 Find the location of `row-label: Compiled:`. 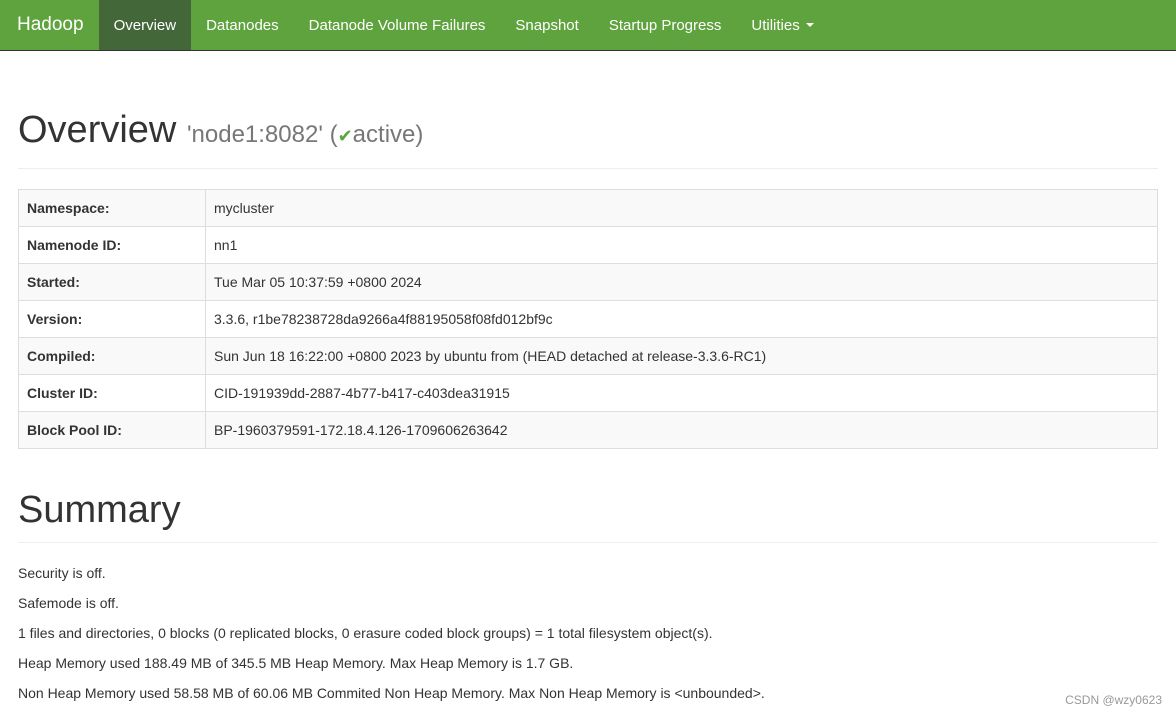

row-label: Compiled: is located at coordinates (112, 356).